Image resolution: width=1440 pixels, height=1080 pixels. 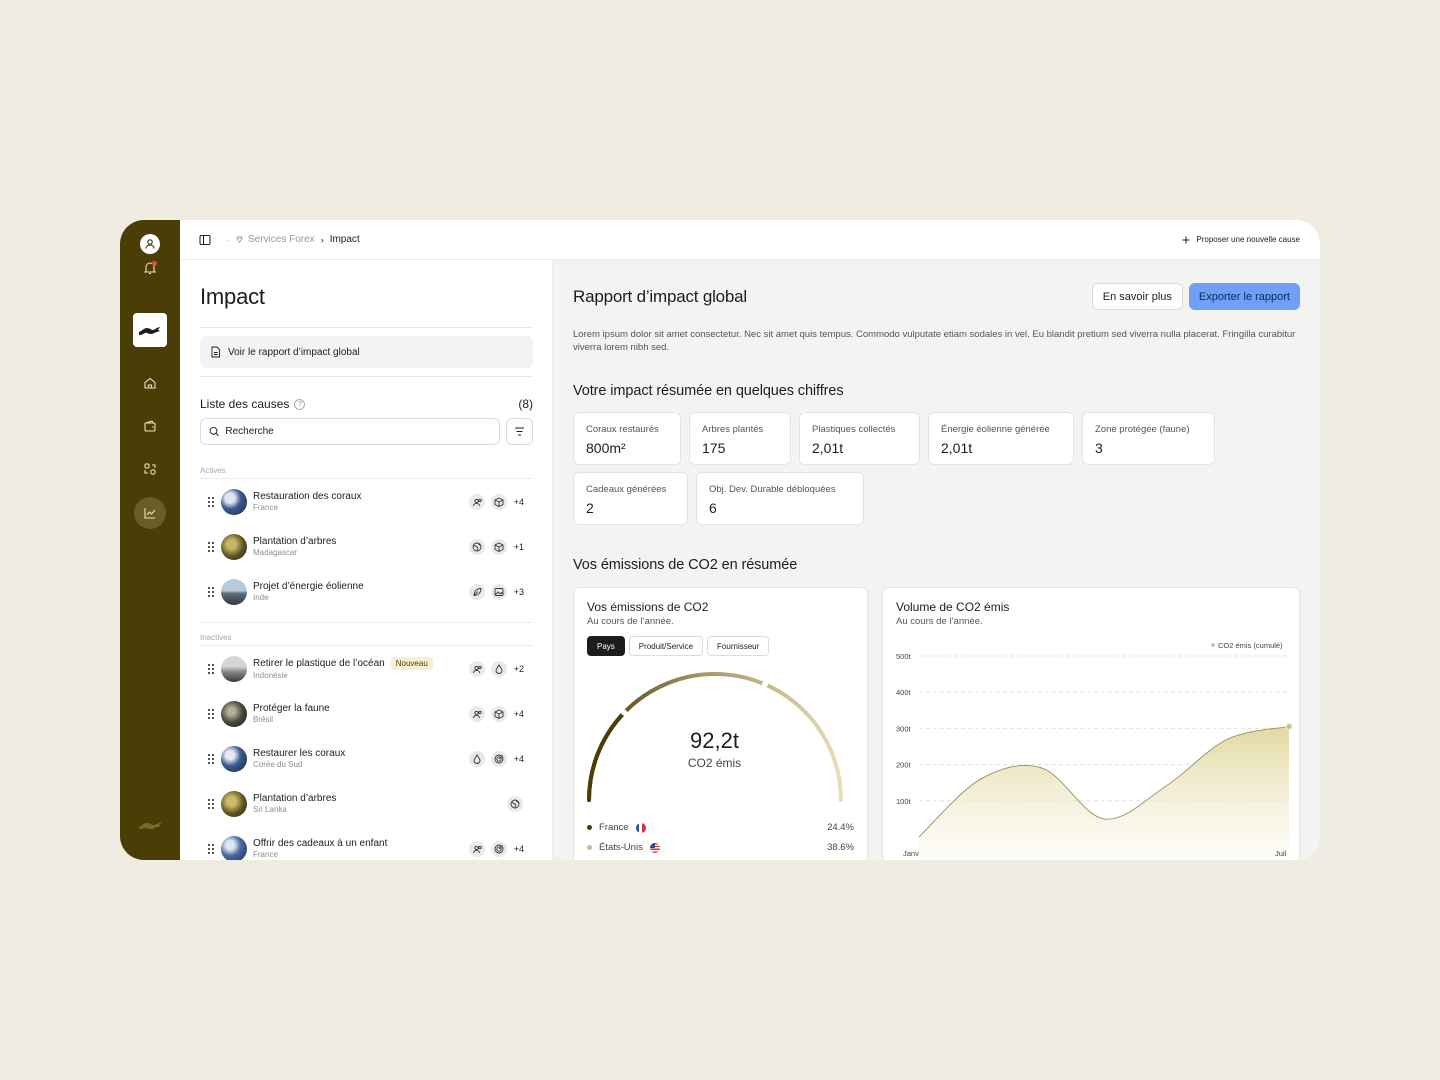 I want to click on cause-list-item: Offrir des cadeaux à un enfant France +4, so click(x=366, y=843).